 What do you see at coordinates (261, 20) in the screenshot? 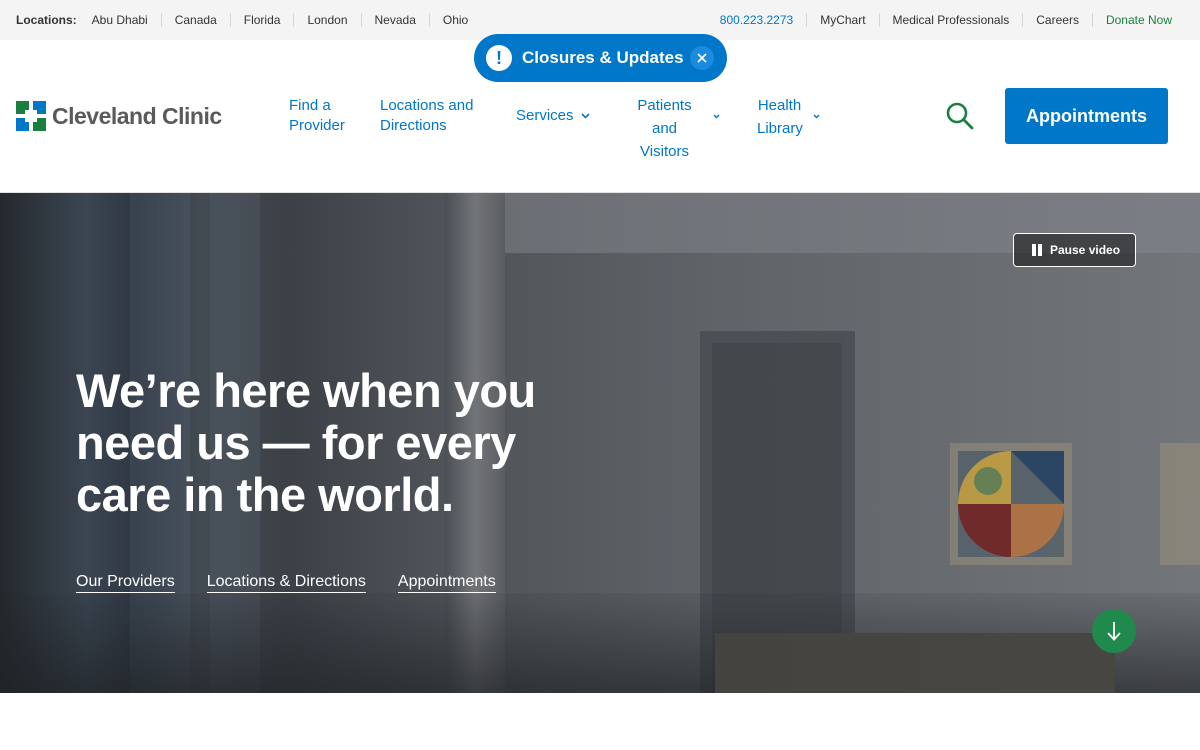
I see `location-link-florida: Florida` at bounding box center [261, 20].